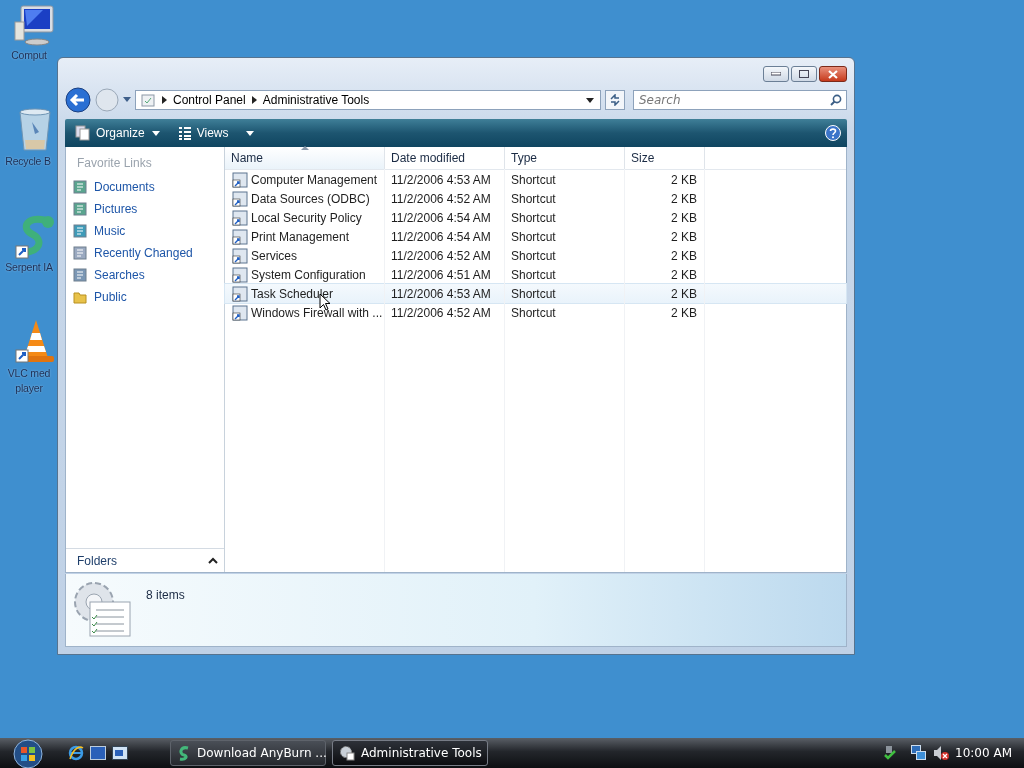 The height and width of the screenshot is (768, 1024). I want to click on icon-label: Recycle B, so click(28, 161).